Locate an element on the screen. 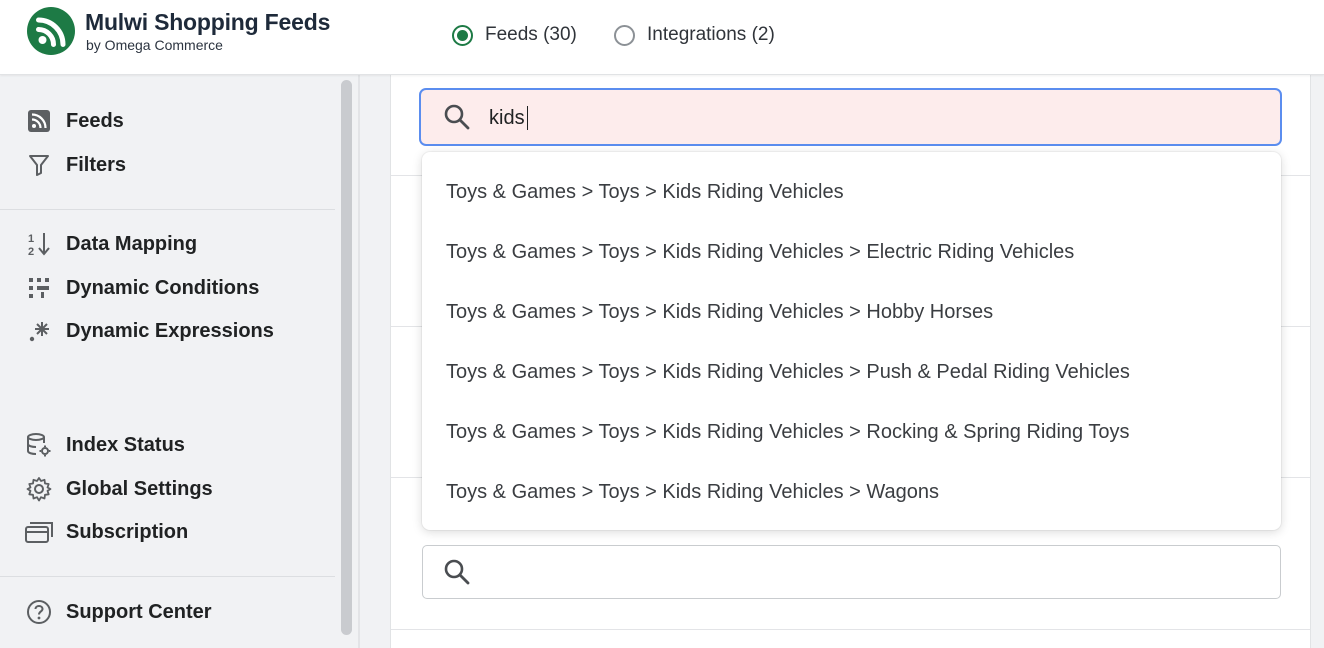 The width and height of the screenshot is (1324, 648). sidebar-item-label: Global Settings is located at coordinates (139, 488).